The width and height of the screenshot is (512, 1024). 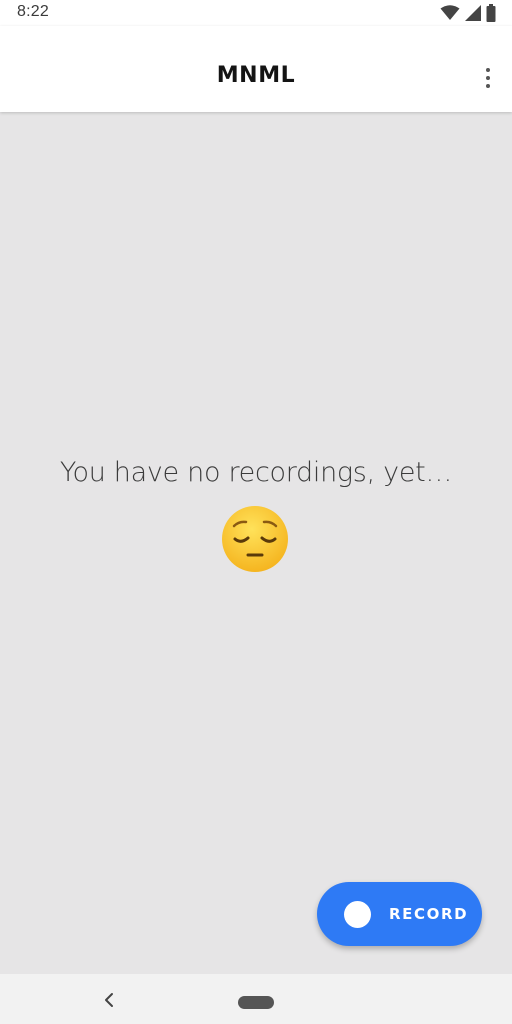 What do you see at coordinates (488, 78) in the screenshot?
I see `more-vert-icon` at bounding box center [488, 78].